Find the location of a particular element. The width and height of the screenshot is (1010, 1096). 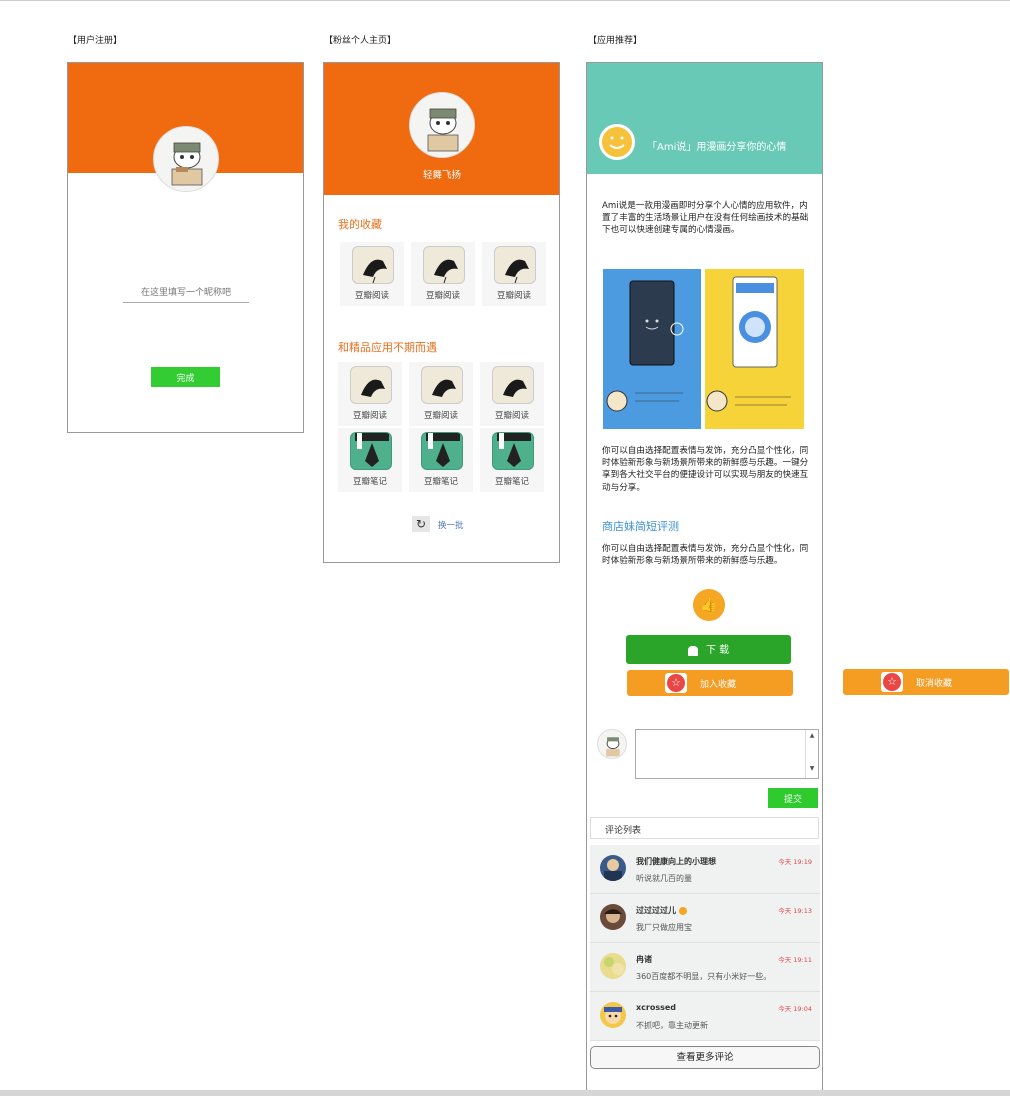

cancel-favorite-button: ☆ 取消收藏 is located at coordinates (926, 682).